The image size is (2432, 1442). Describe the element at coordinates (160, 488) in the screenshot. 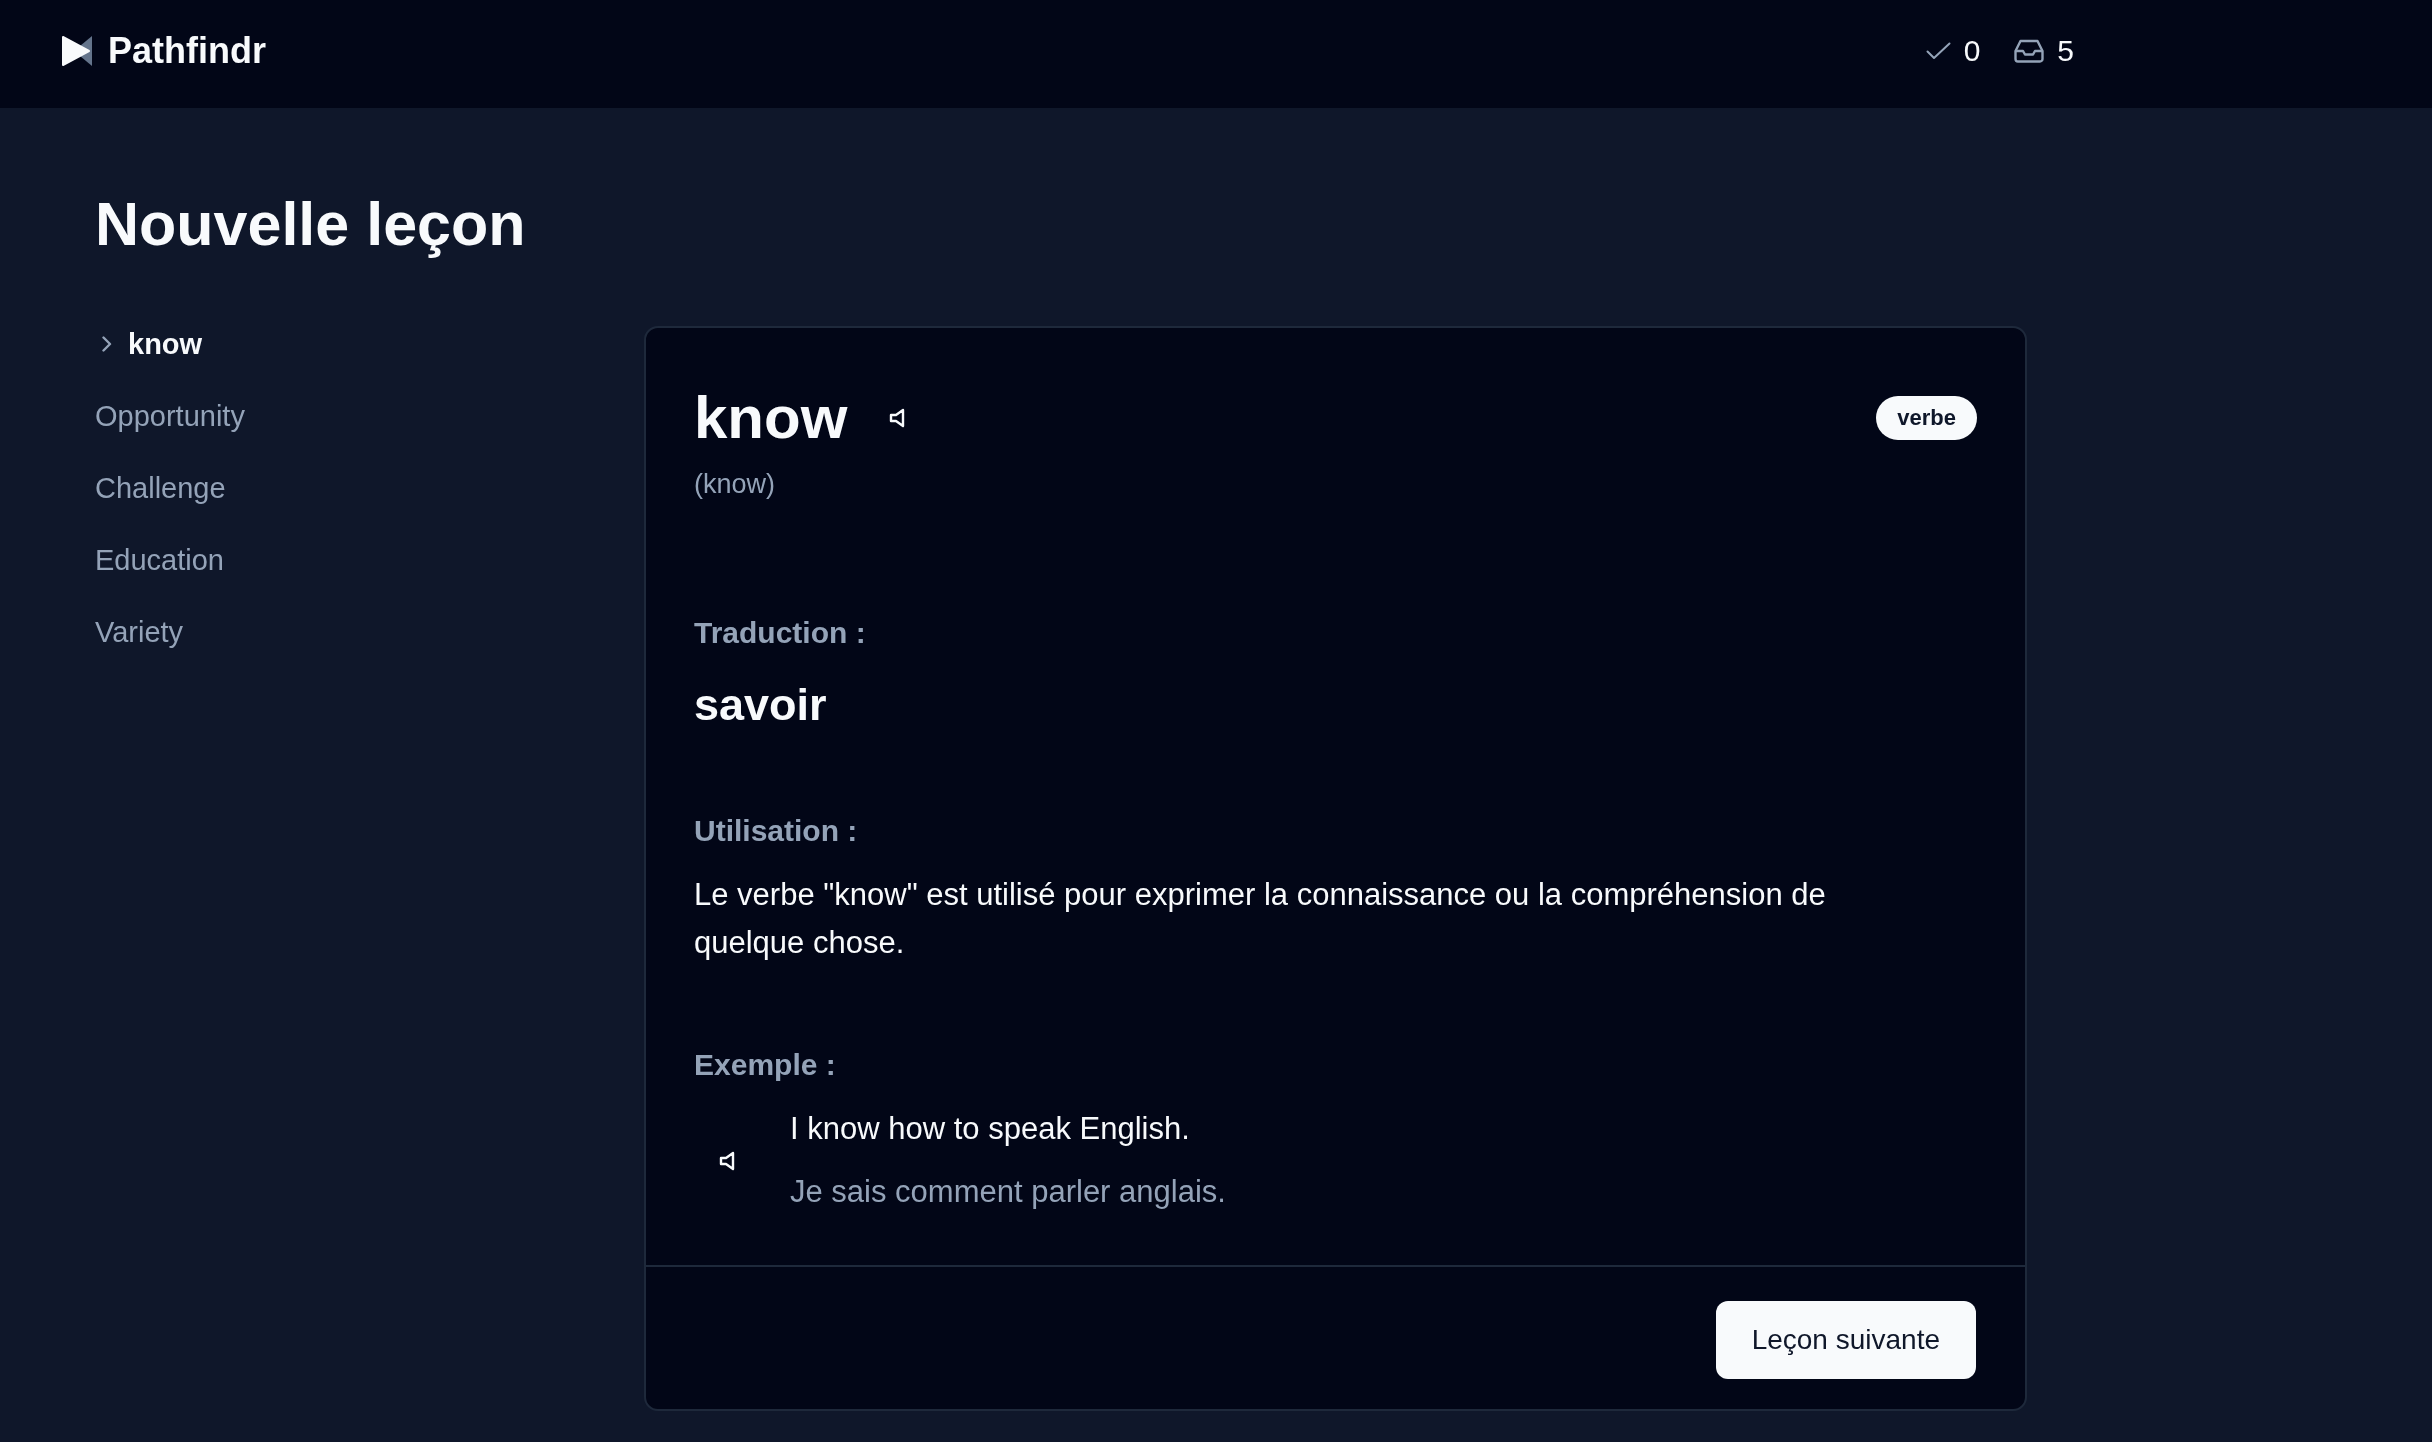

I see `sidebar-item: Challenge` at that location.